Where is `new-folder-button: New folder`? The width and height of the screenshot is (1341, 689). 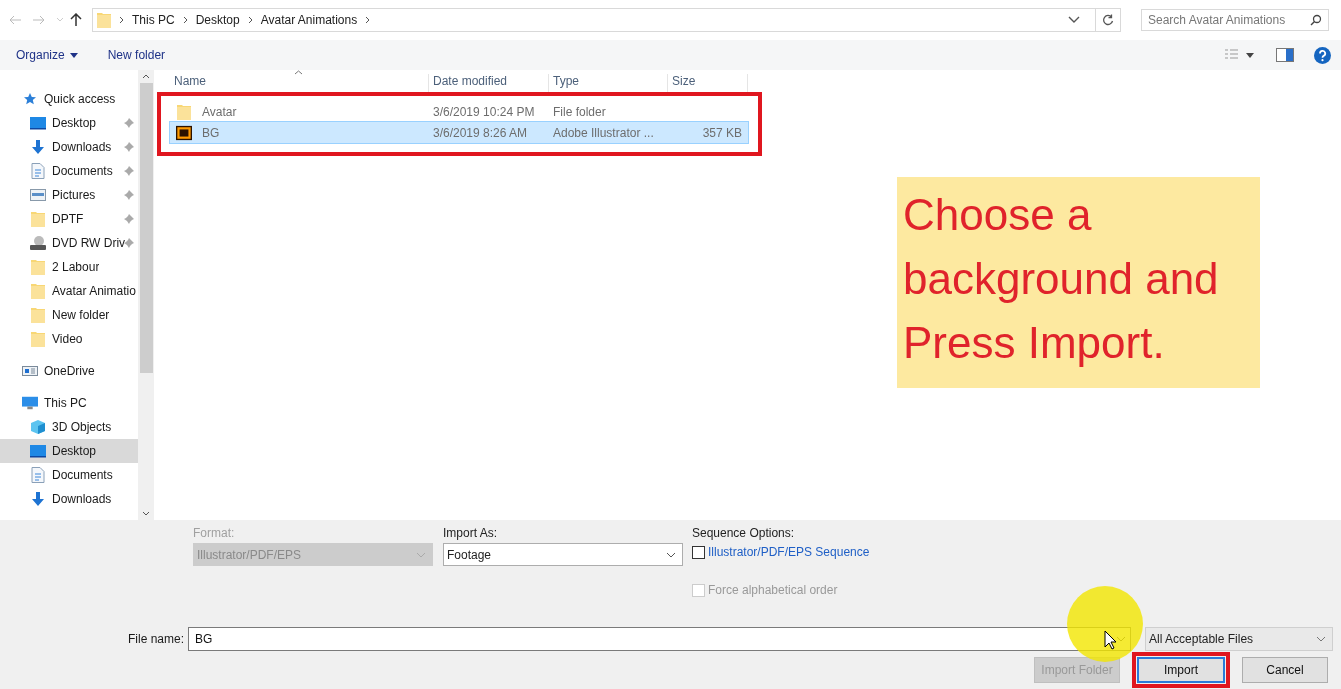
new-folder-button: New folder is located at coordinates (136, 55).